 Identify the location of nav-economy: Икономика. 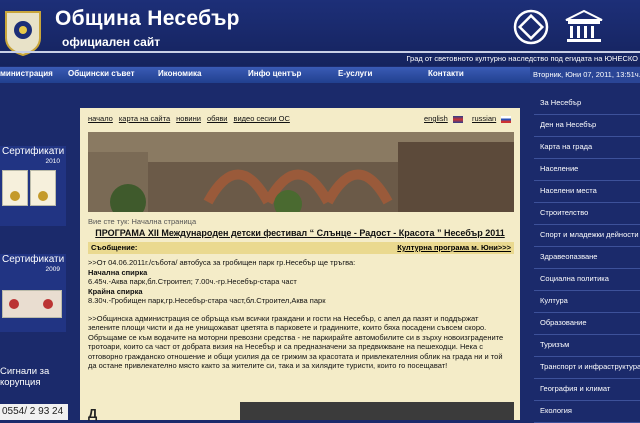
(179, 73).